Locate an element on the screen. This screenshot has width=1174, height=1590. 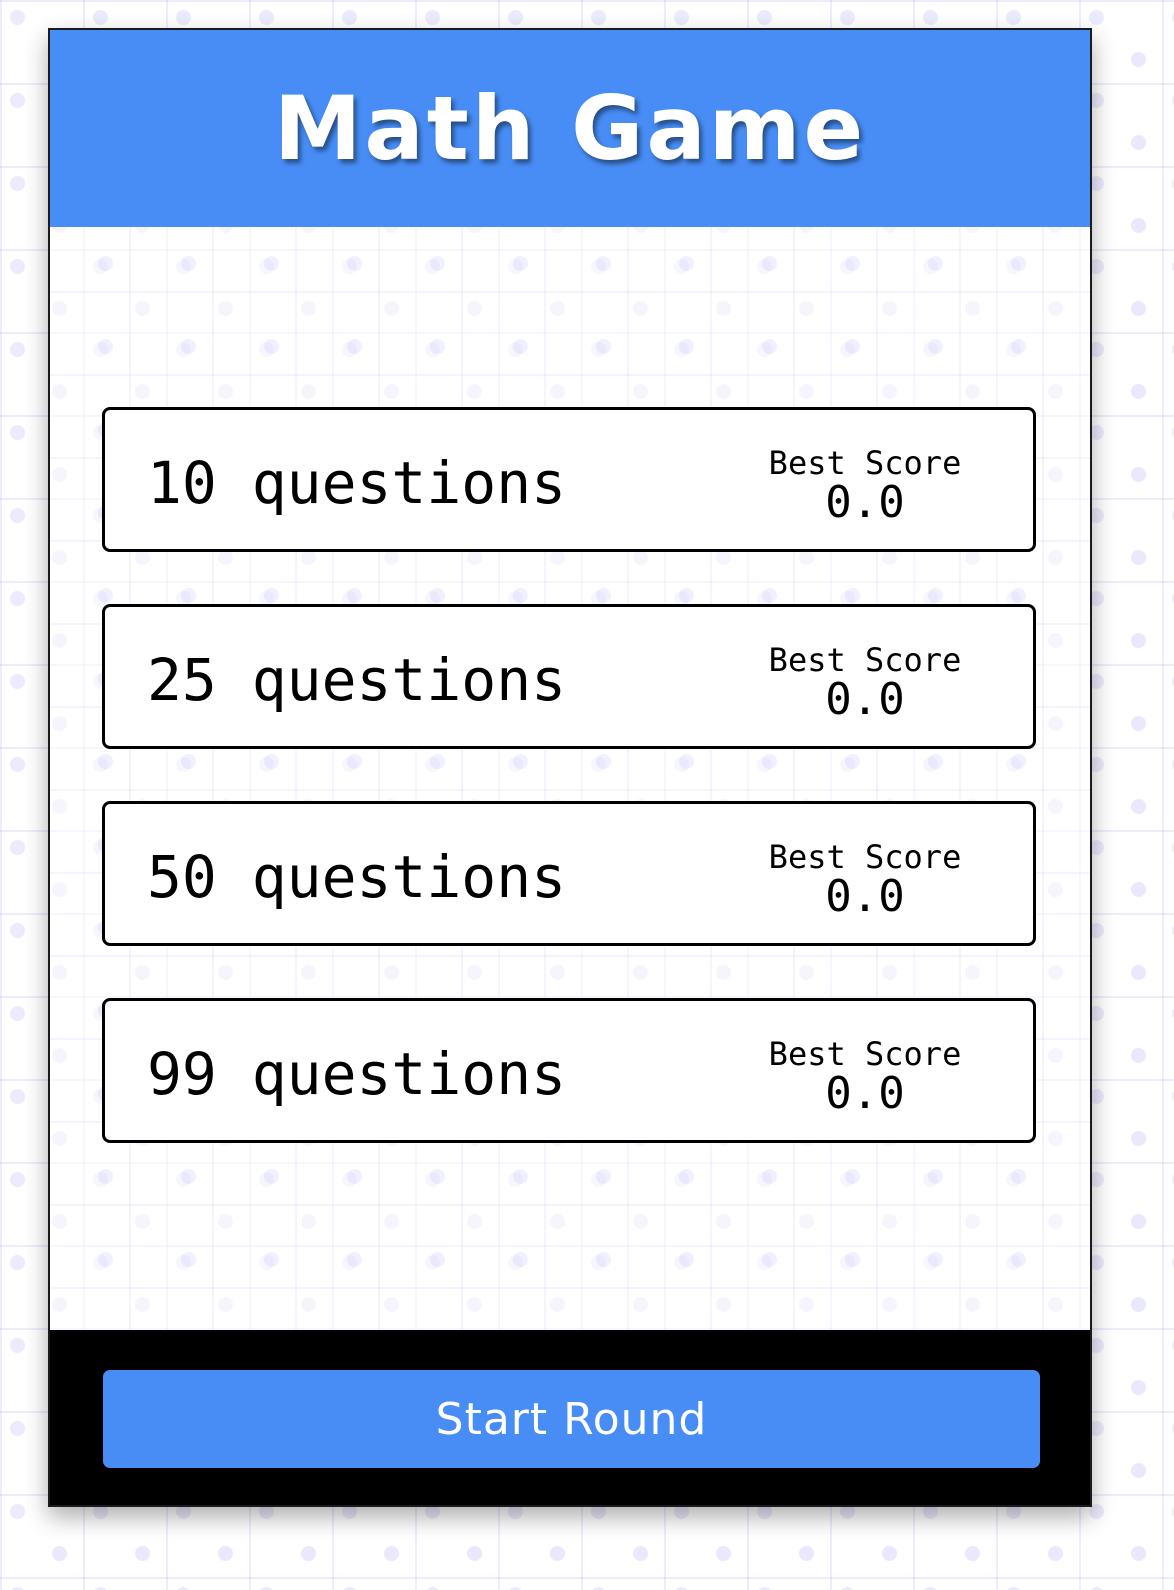
header: Math Game is located at coordinates (570, 128).